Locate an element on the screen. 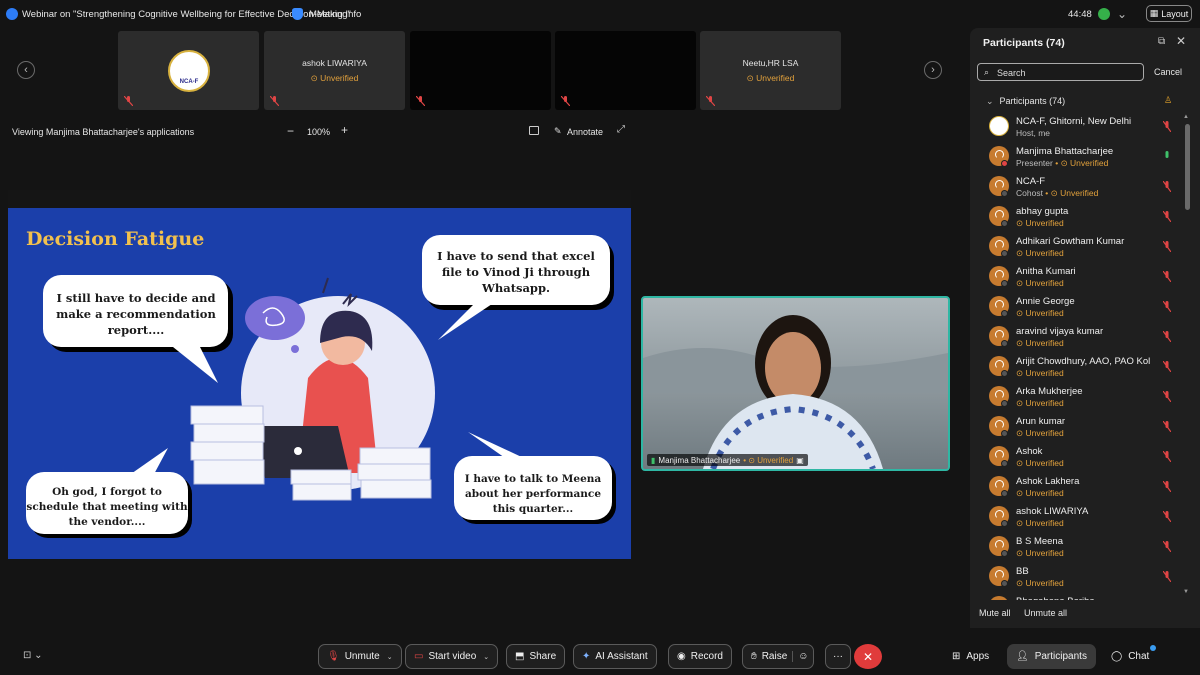 The height and width of the screenshot is (675, 1200). popout-icon: ⧉ is located at coordinates (1161, 41).